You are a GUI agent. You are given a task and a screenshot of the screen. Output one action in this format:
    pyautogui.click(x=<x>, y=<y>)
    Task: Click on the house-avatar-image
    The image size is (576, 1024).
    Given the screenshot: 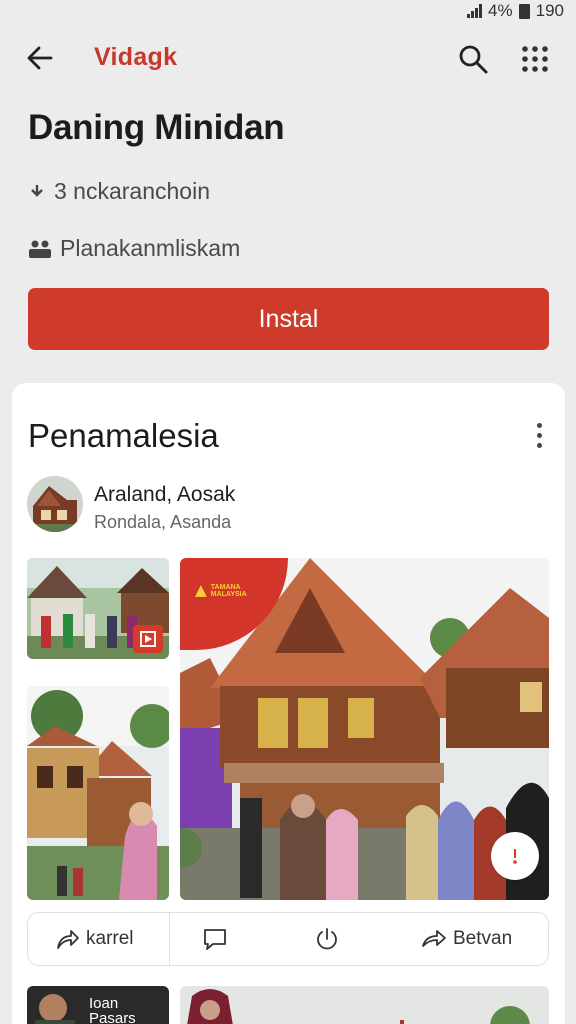 What is the action you would take?
    pyautogui.click(x=55, y=504)
    